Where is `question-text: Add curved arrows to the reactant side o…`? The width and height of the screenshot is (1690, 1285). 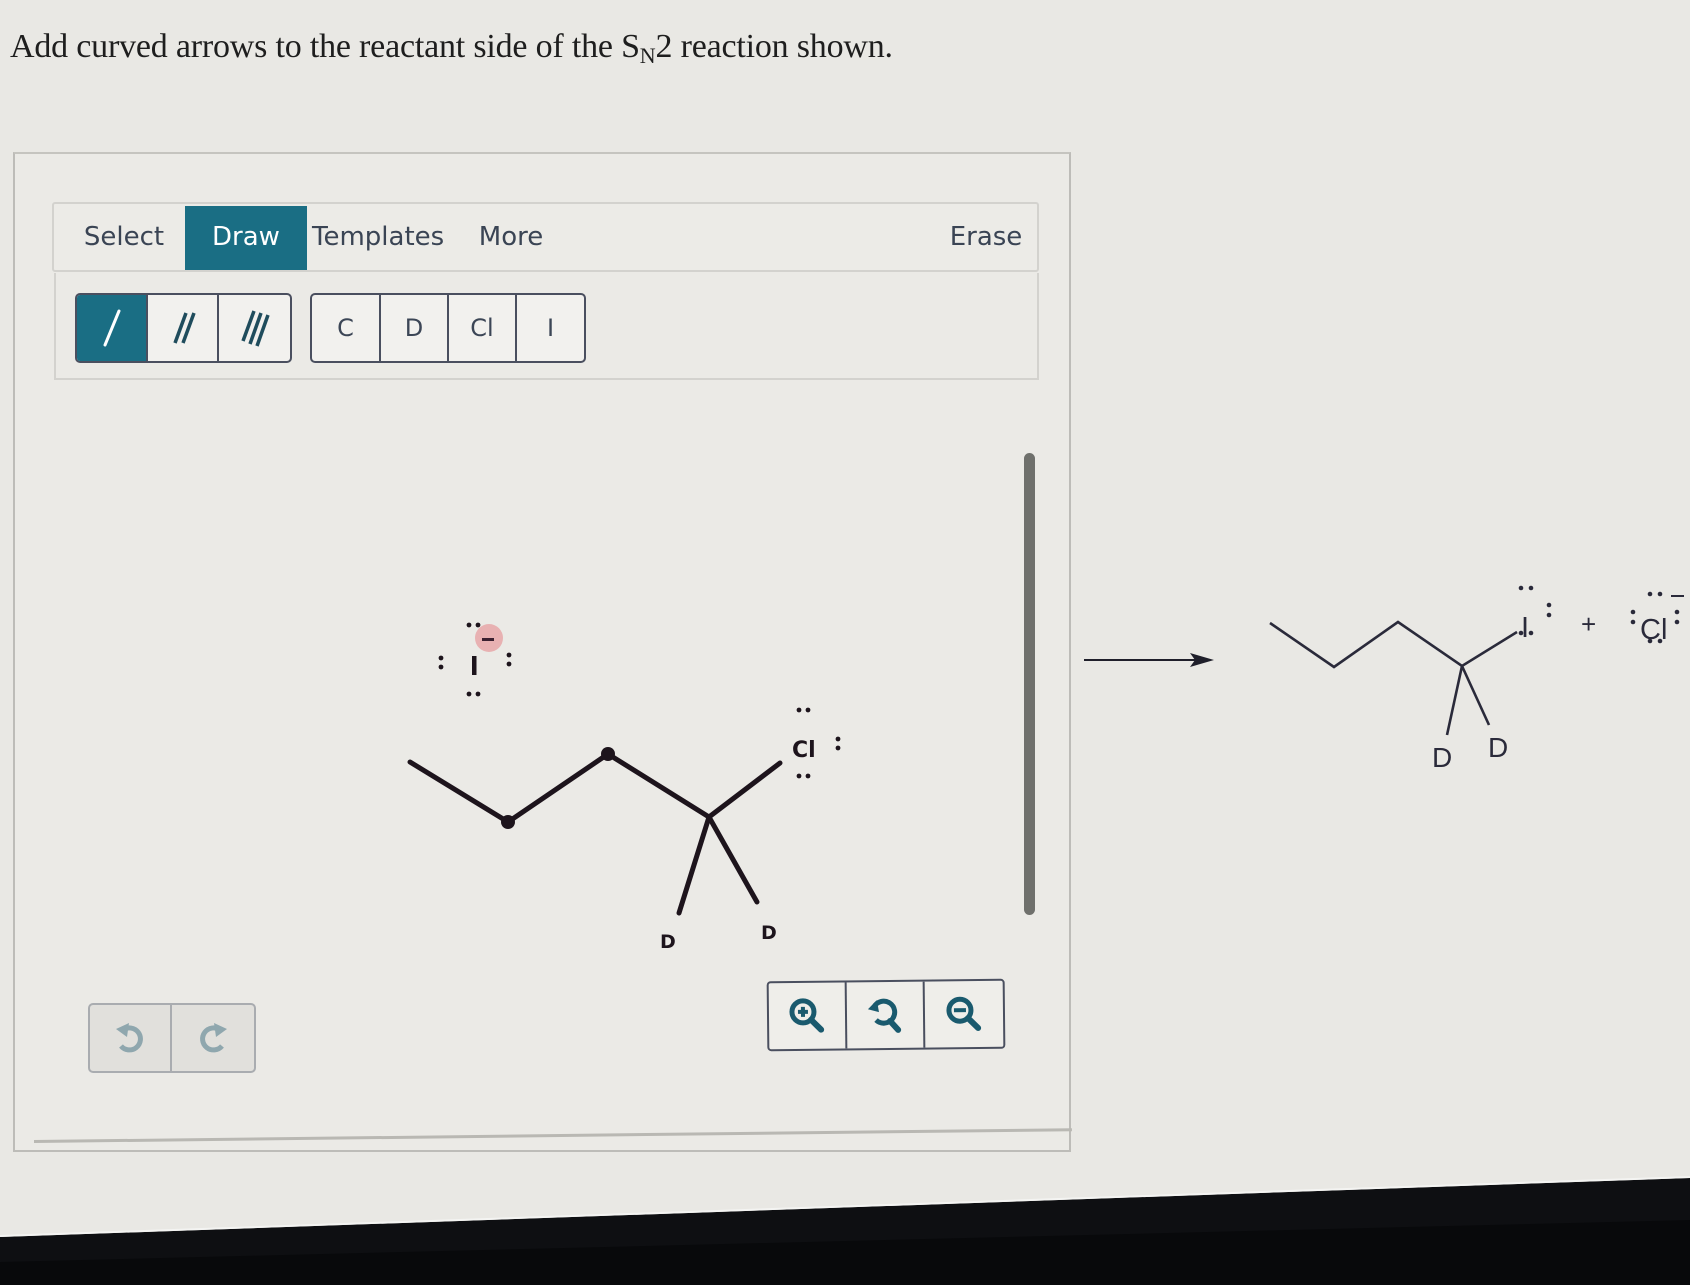 question-text: Add curved arrows to the reactant side o… is located at coordinates (325, 46).